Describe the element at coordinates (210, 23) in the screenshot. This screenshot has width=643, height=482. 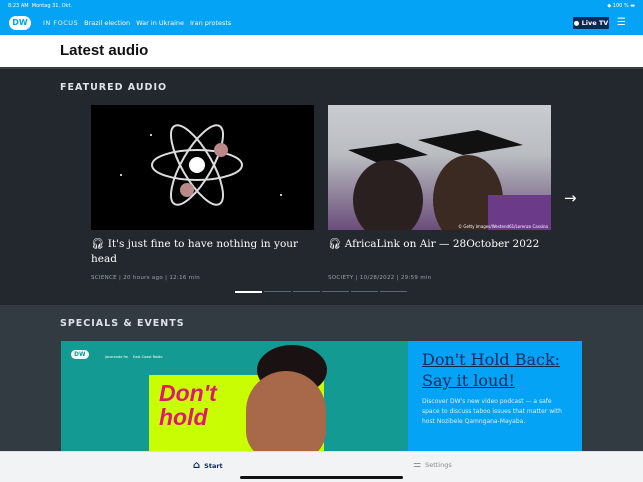
I see `nav-link-iran-protests: Iran protests` at that location.